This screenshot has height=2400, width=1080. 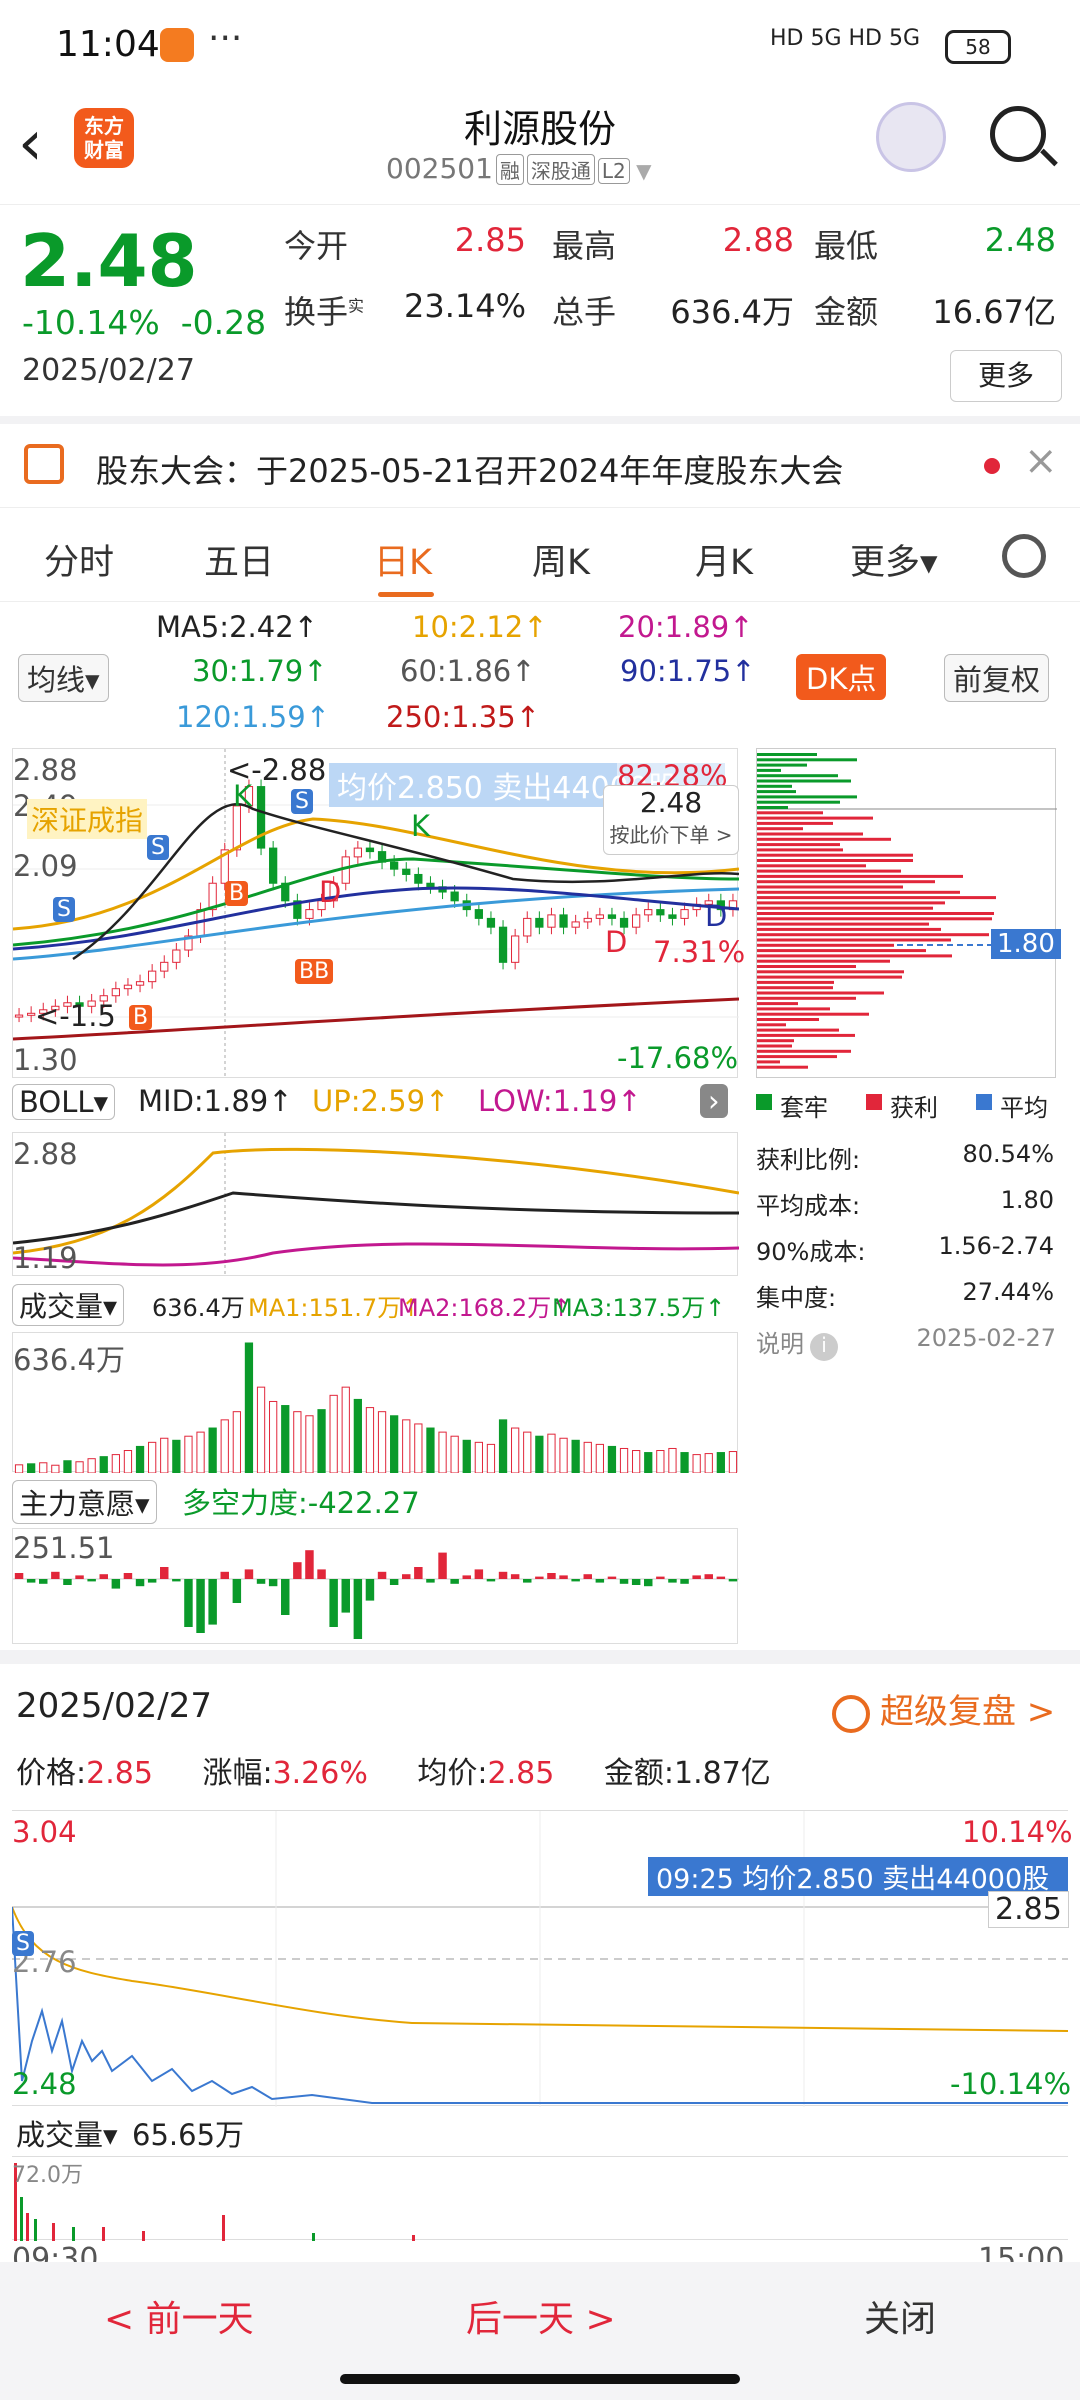 What do you see at coordinates (674, 254) in the screenshot?
I see `quote-row: 今开 2.85 最高 2.88 最低 2.48` at bounding box center [674, 254].